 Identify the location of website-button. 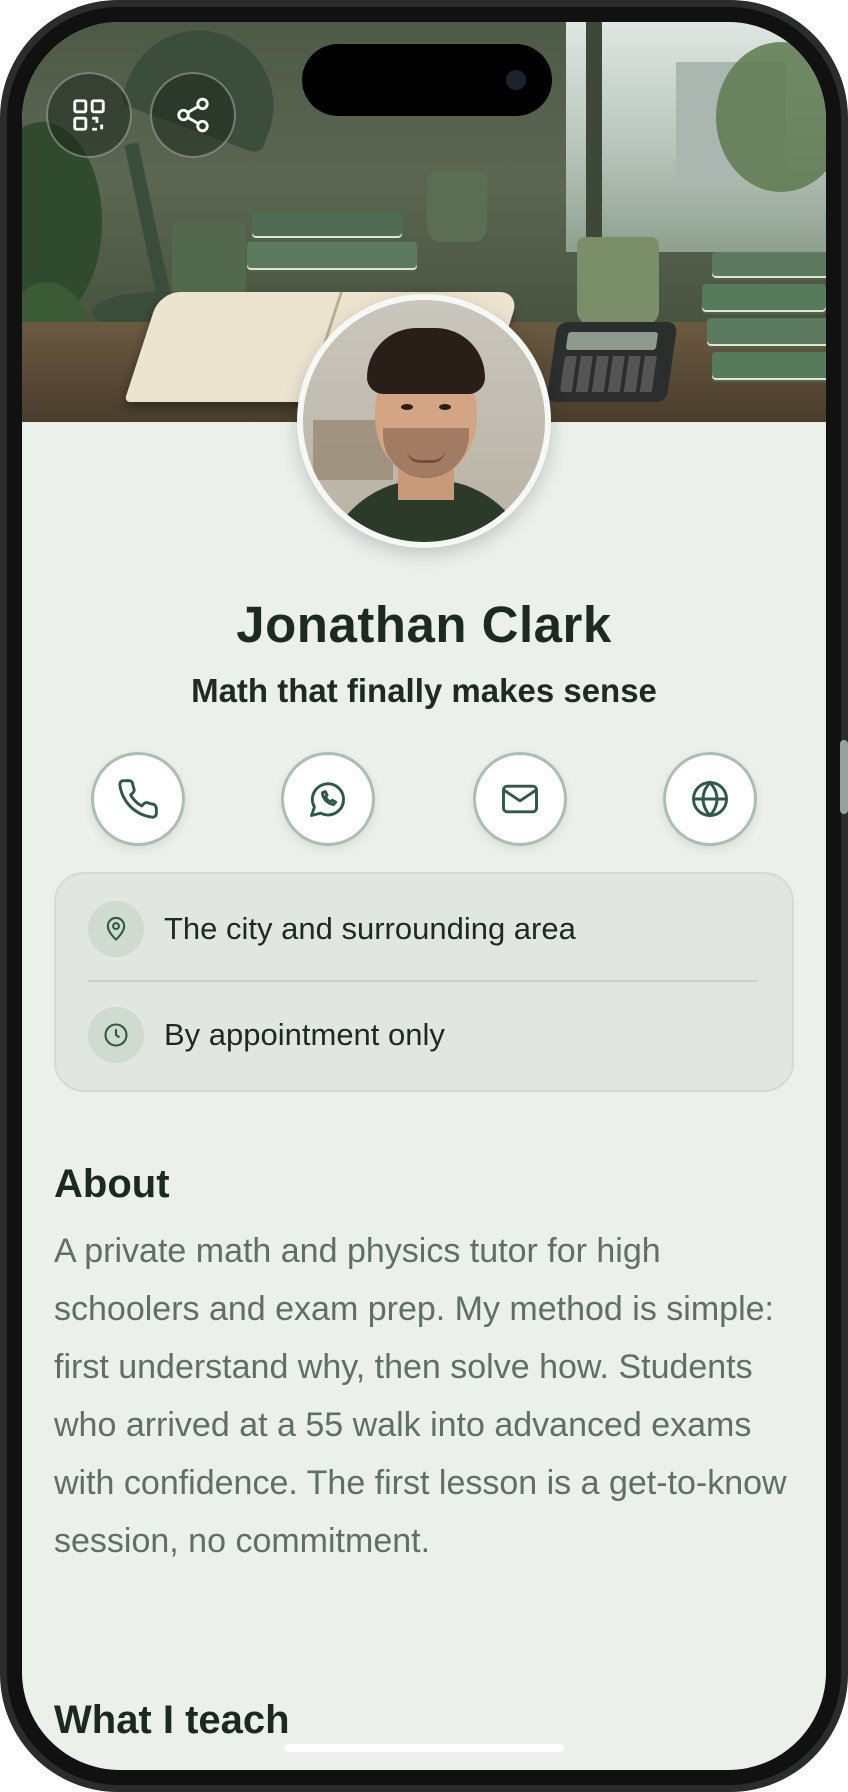
(710, 799).